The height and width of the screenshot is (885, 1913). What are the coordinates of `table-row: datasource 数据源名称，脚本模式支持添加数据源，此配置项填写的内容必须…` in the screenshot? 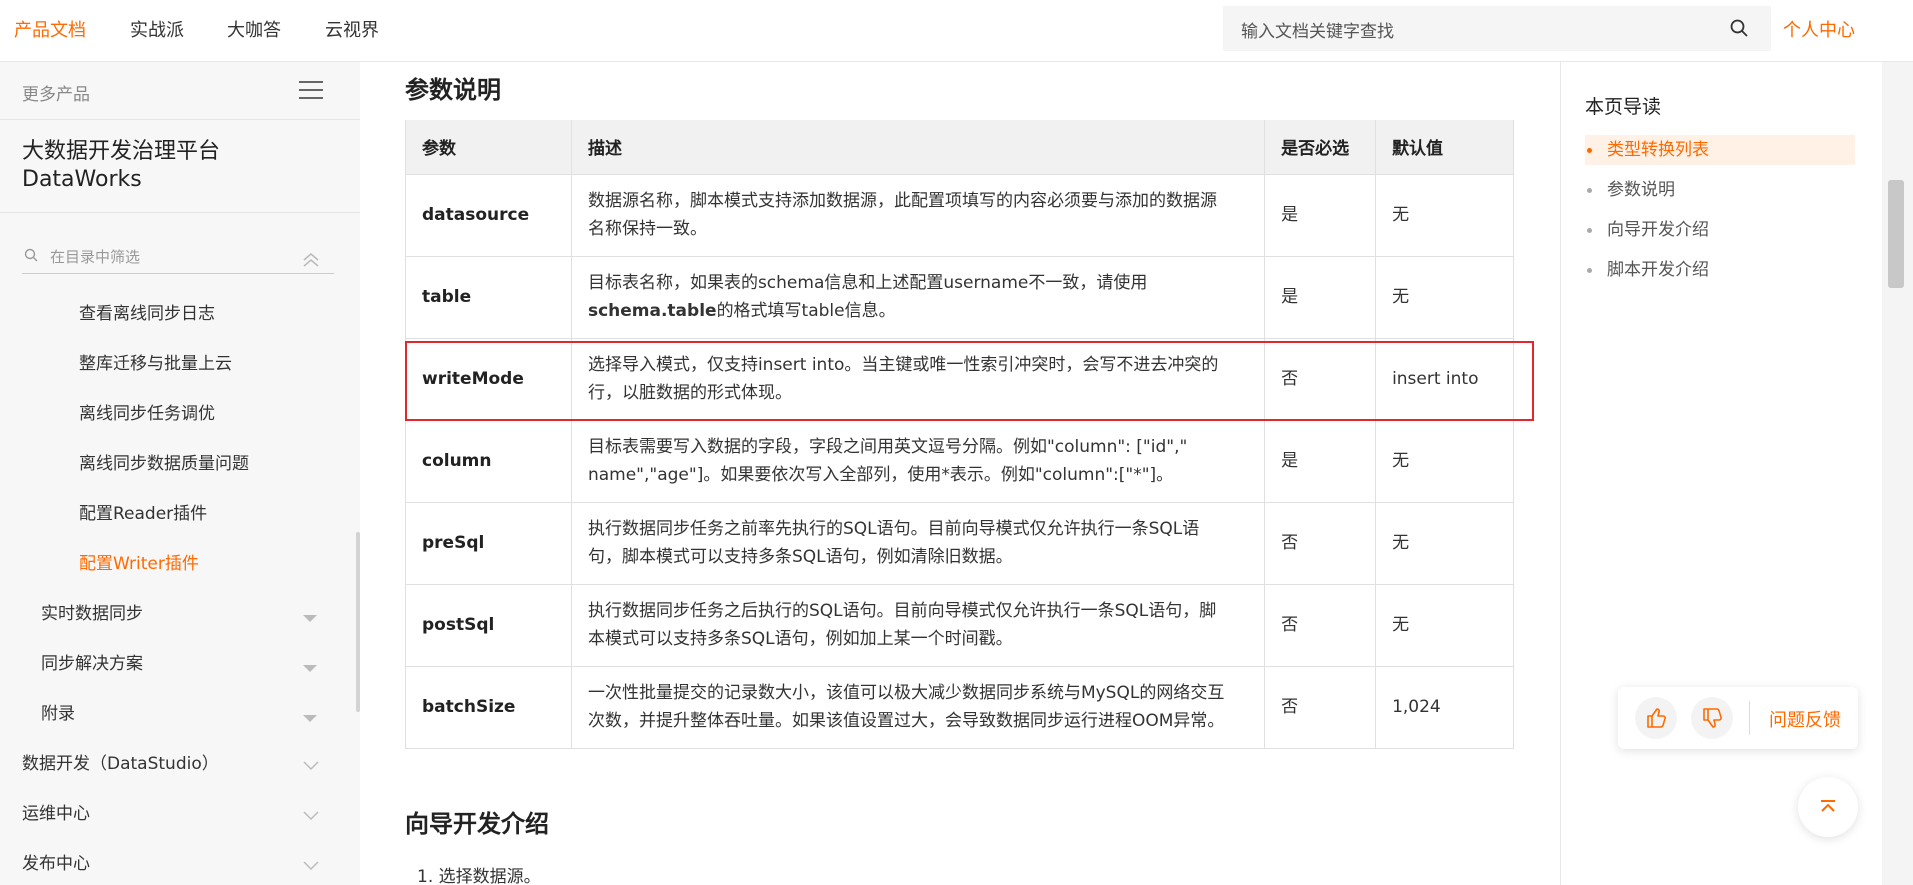 It's located at (959, 215).